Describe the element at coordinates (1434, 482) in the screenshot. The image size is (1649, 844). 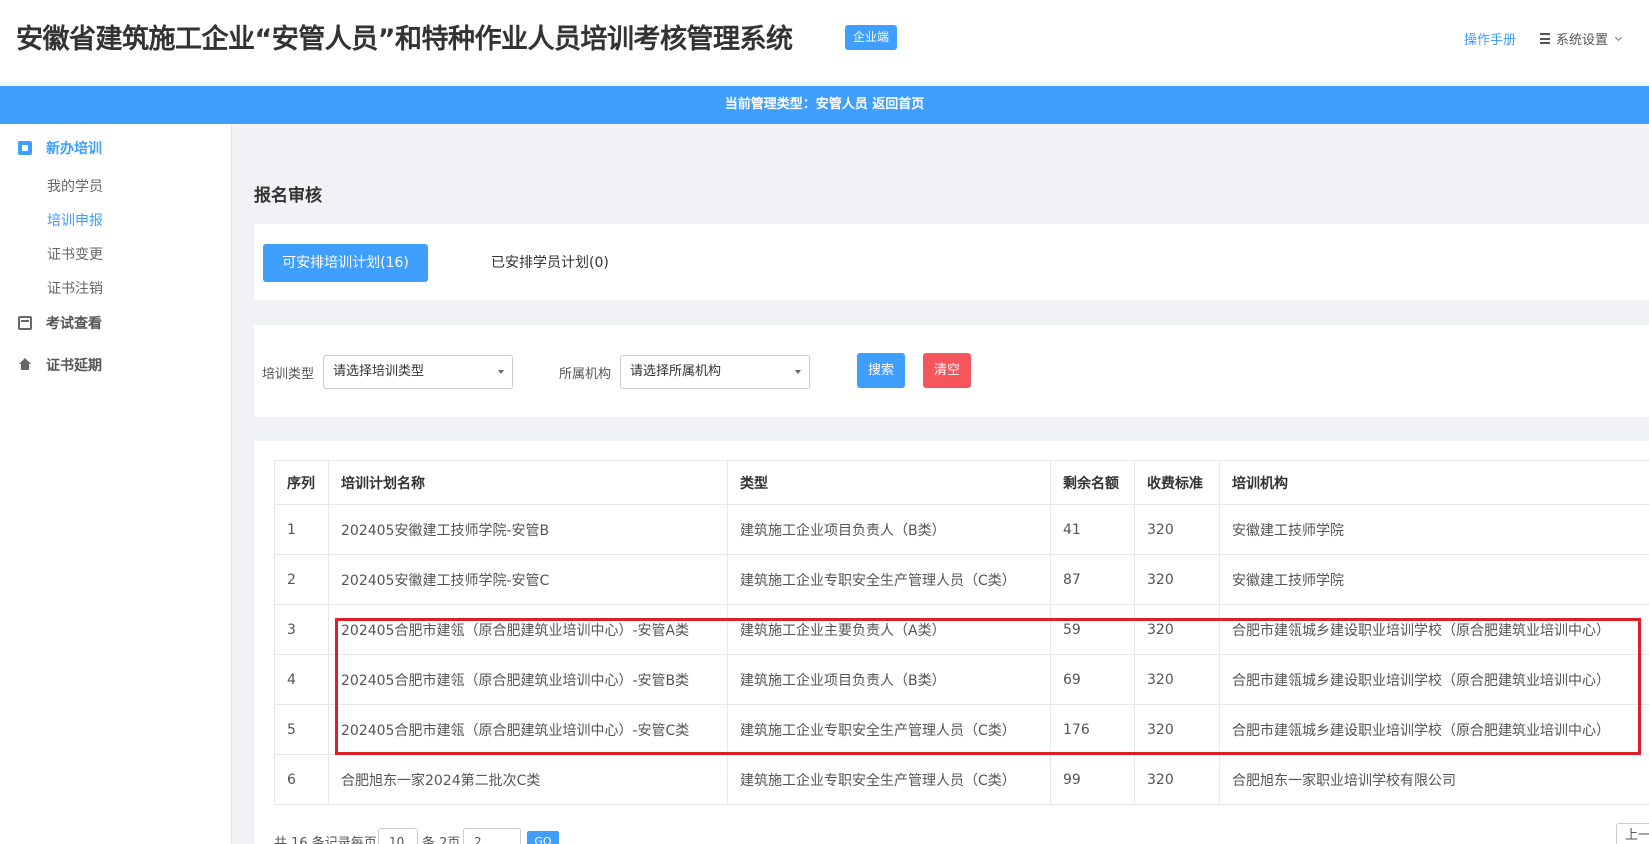
I see `column-header: 培训机构` at that location.